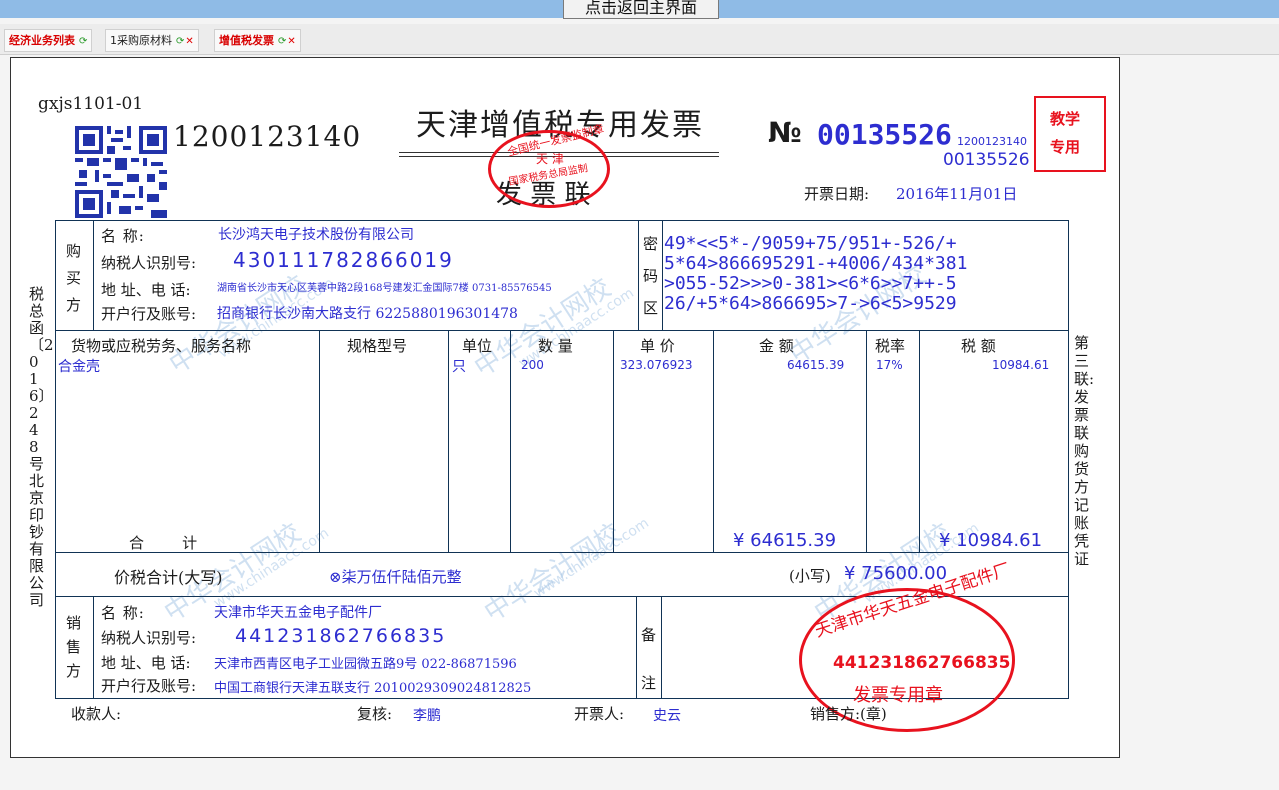 This screenshot has height=790, width=1279. I want to click on reviewer: 李鹏, so click(427, 716).